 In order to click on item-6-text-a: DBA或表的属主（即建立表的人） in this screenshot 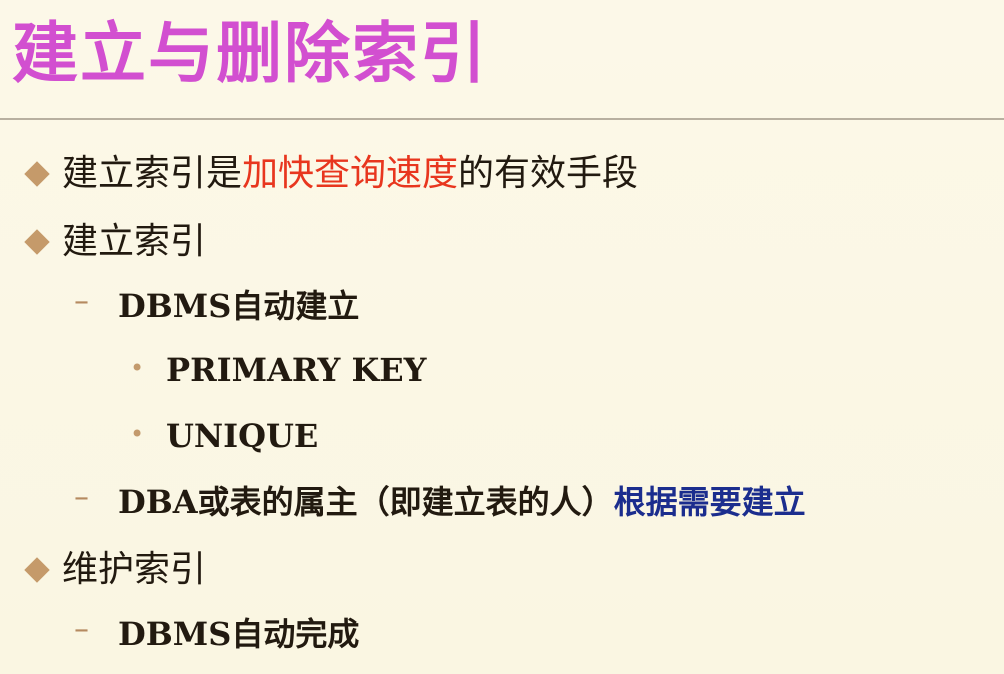, I will do `click(366, 502)`.